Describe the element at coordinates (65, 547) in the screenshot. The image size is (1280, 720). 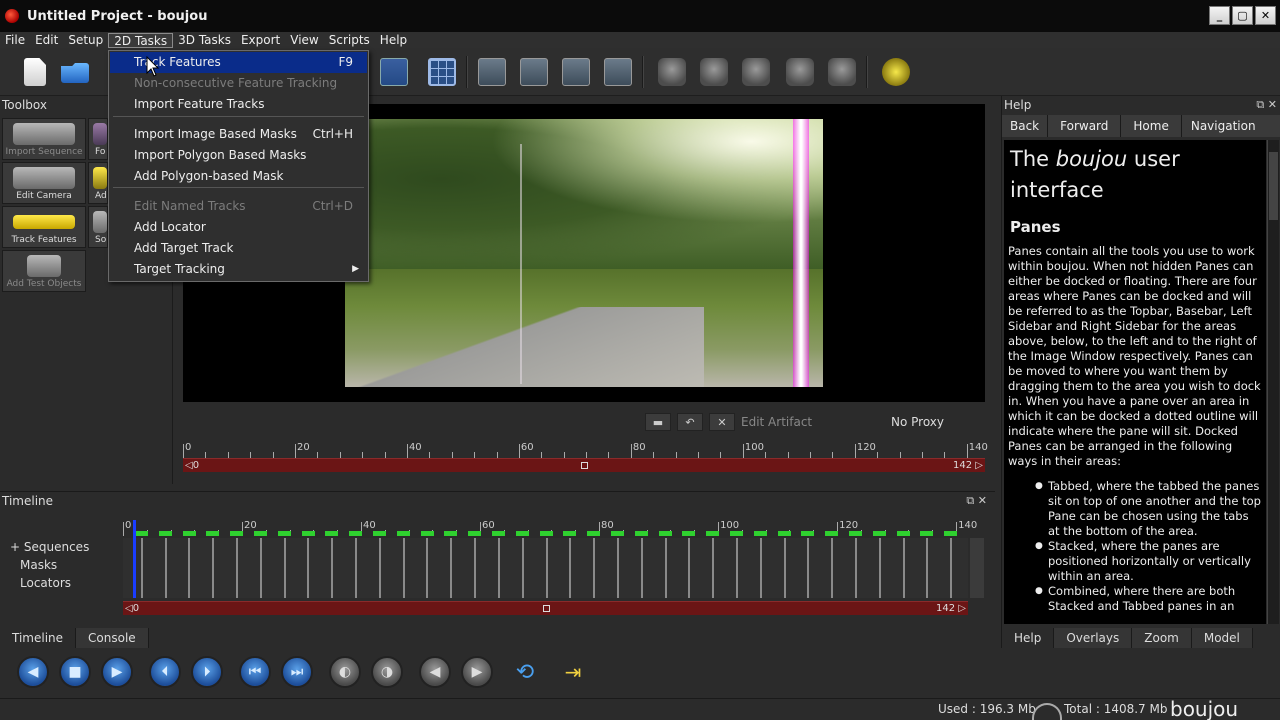
I see `tree-item-sequences: + Sequences` at that location.